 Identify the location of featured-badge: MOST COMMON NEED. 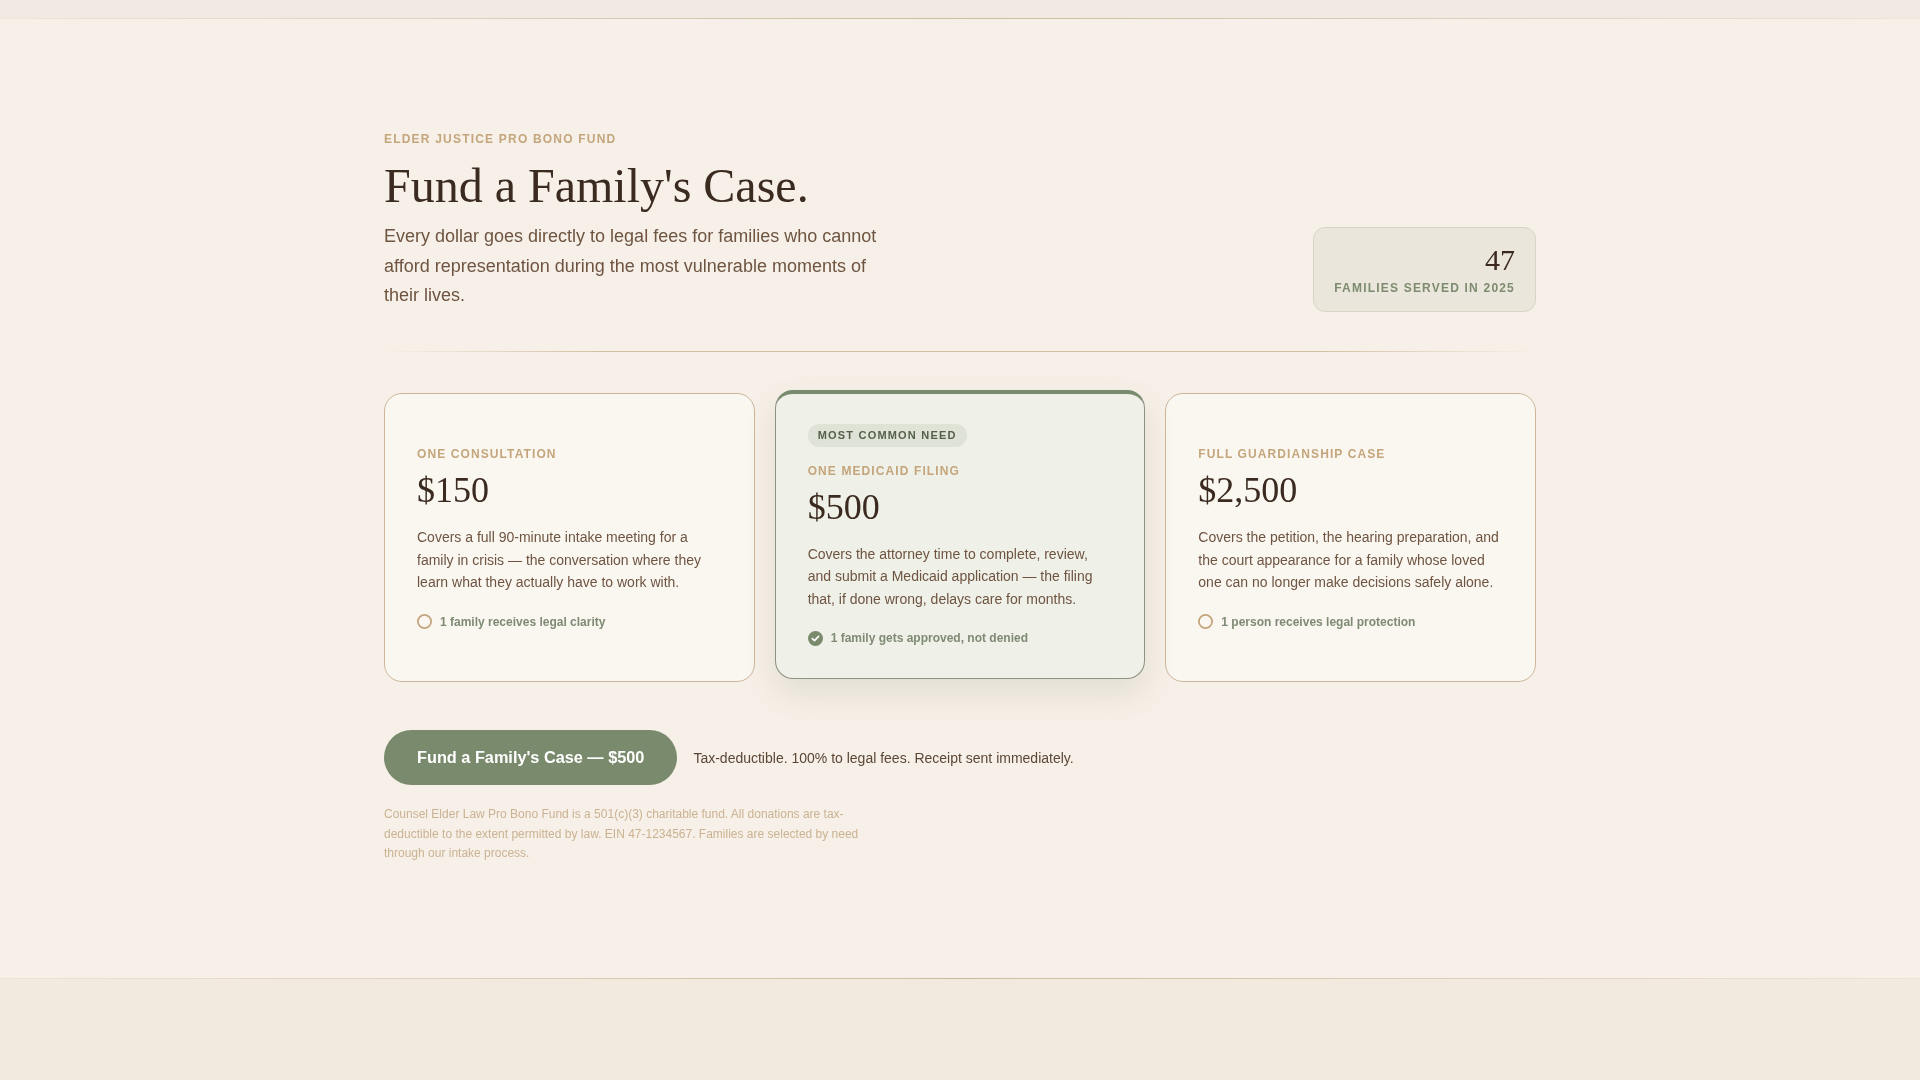
(887, 435).